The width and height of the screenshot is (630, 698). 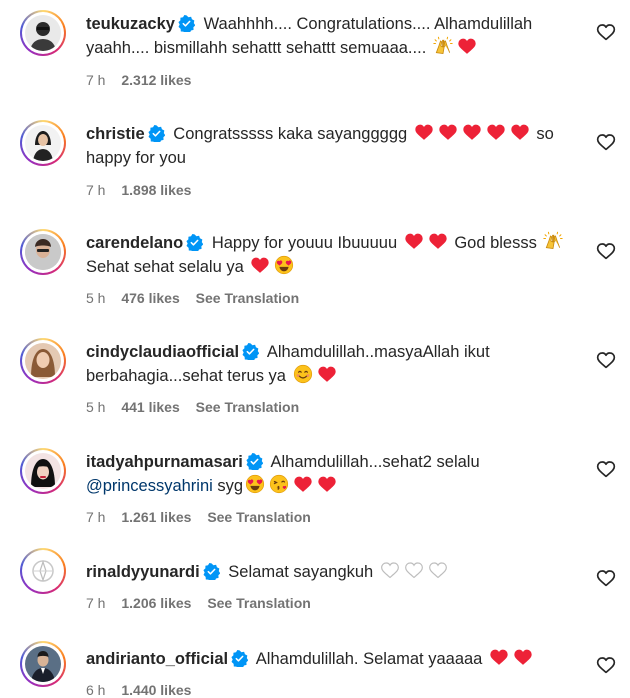 I want to click on comment-meta: 5 h 441 likes See Translation, so click(x=198, y=407).